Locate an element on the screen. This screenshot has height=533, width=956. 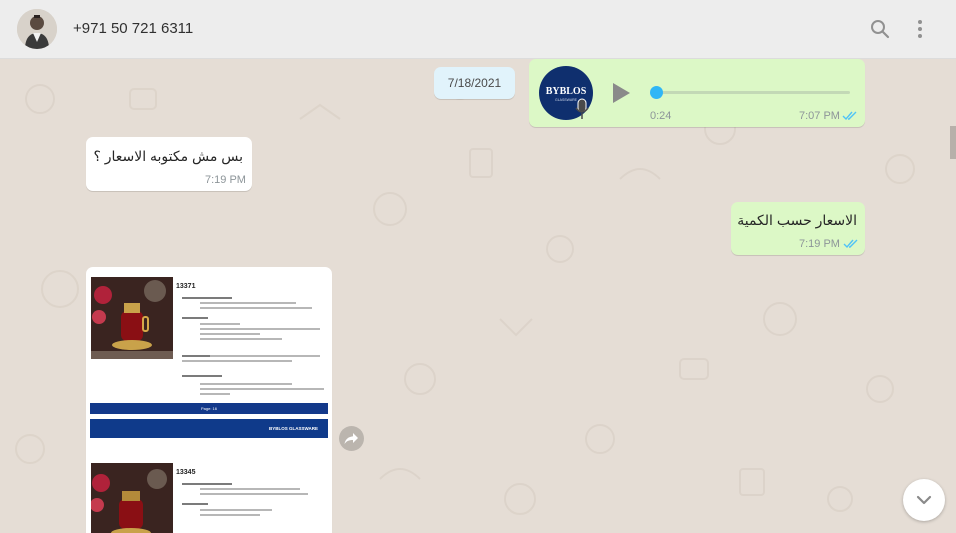
menu-button is located at coordinates (920, 29).